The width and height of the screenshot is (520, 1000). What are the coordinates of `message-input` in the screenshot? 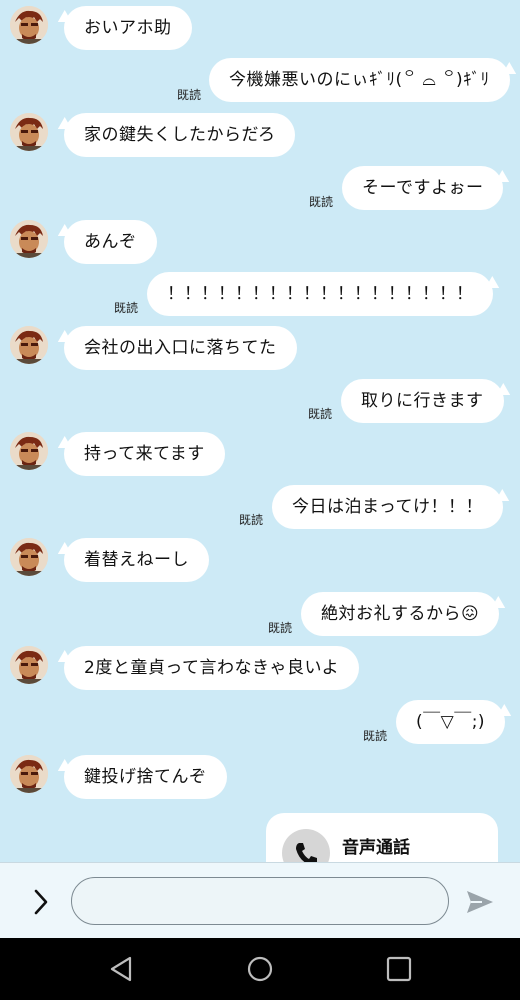 It's located at (260, 901).